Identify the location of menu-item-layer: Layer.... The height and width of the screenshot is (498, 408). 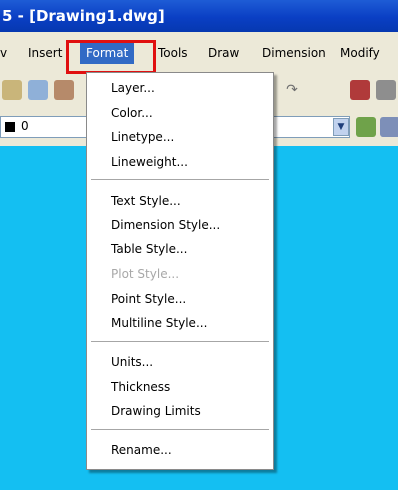
(133, 88).